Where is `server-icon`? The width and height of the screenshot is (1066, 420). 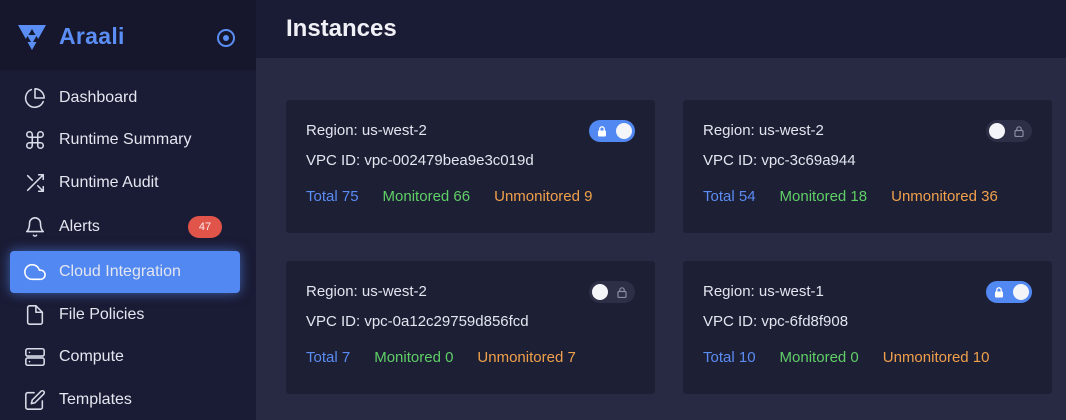
server-icon is located at coordinates (35, 357).